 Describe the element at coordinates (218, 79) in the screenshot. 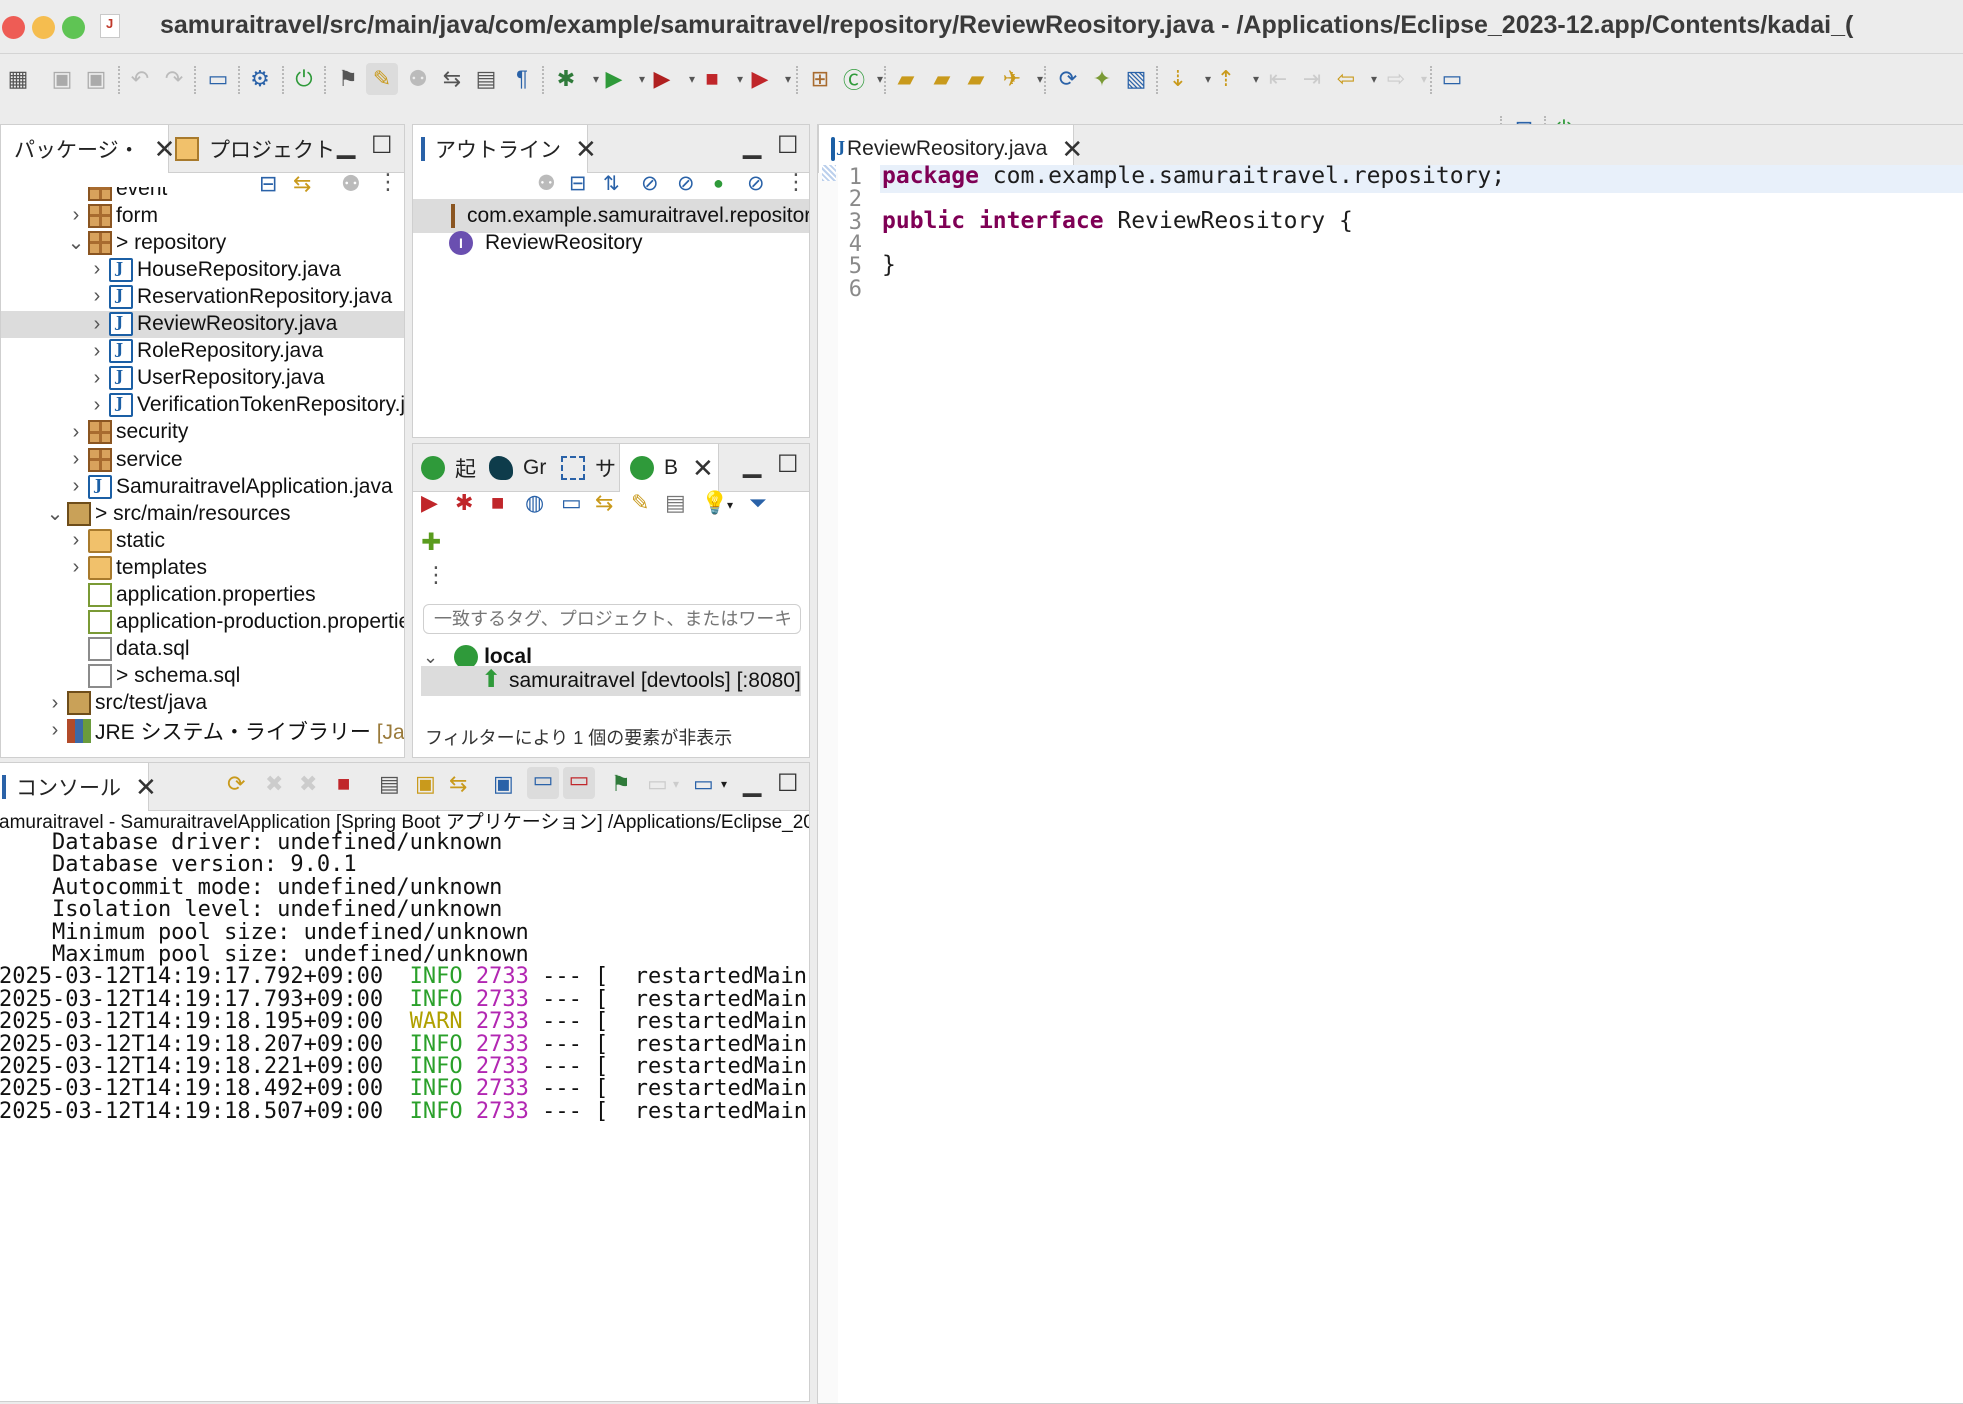

I see `terminal-icon: ▭` at that location.